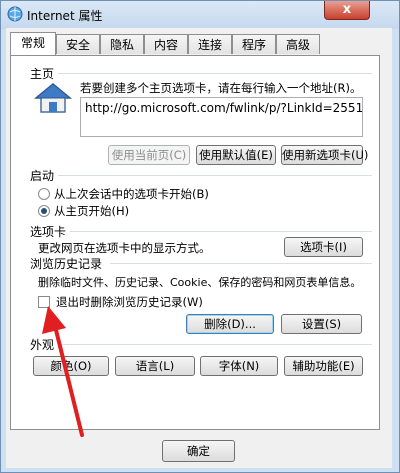  Describe the element at coordinates (254, 44) in the screenshot. I see `tab-programs: 程序` at that location.